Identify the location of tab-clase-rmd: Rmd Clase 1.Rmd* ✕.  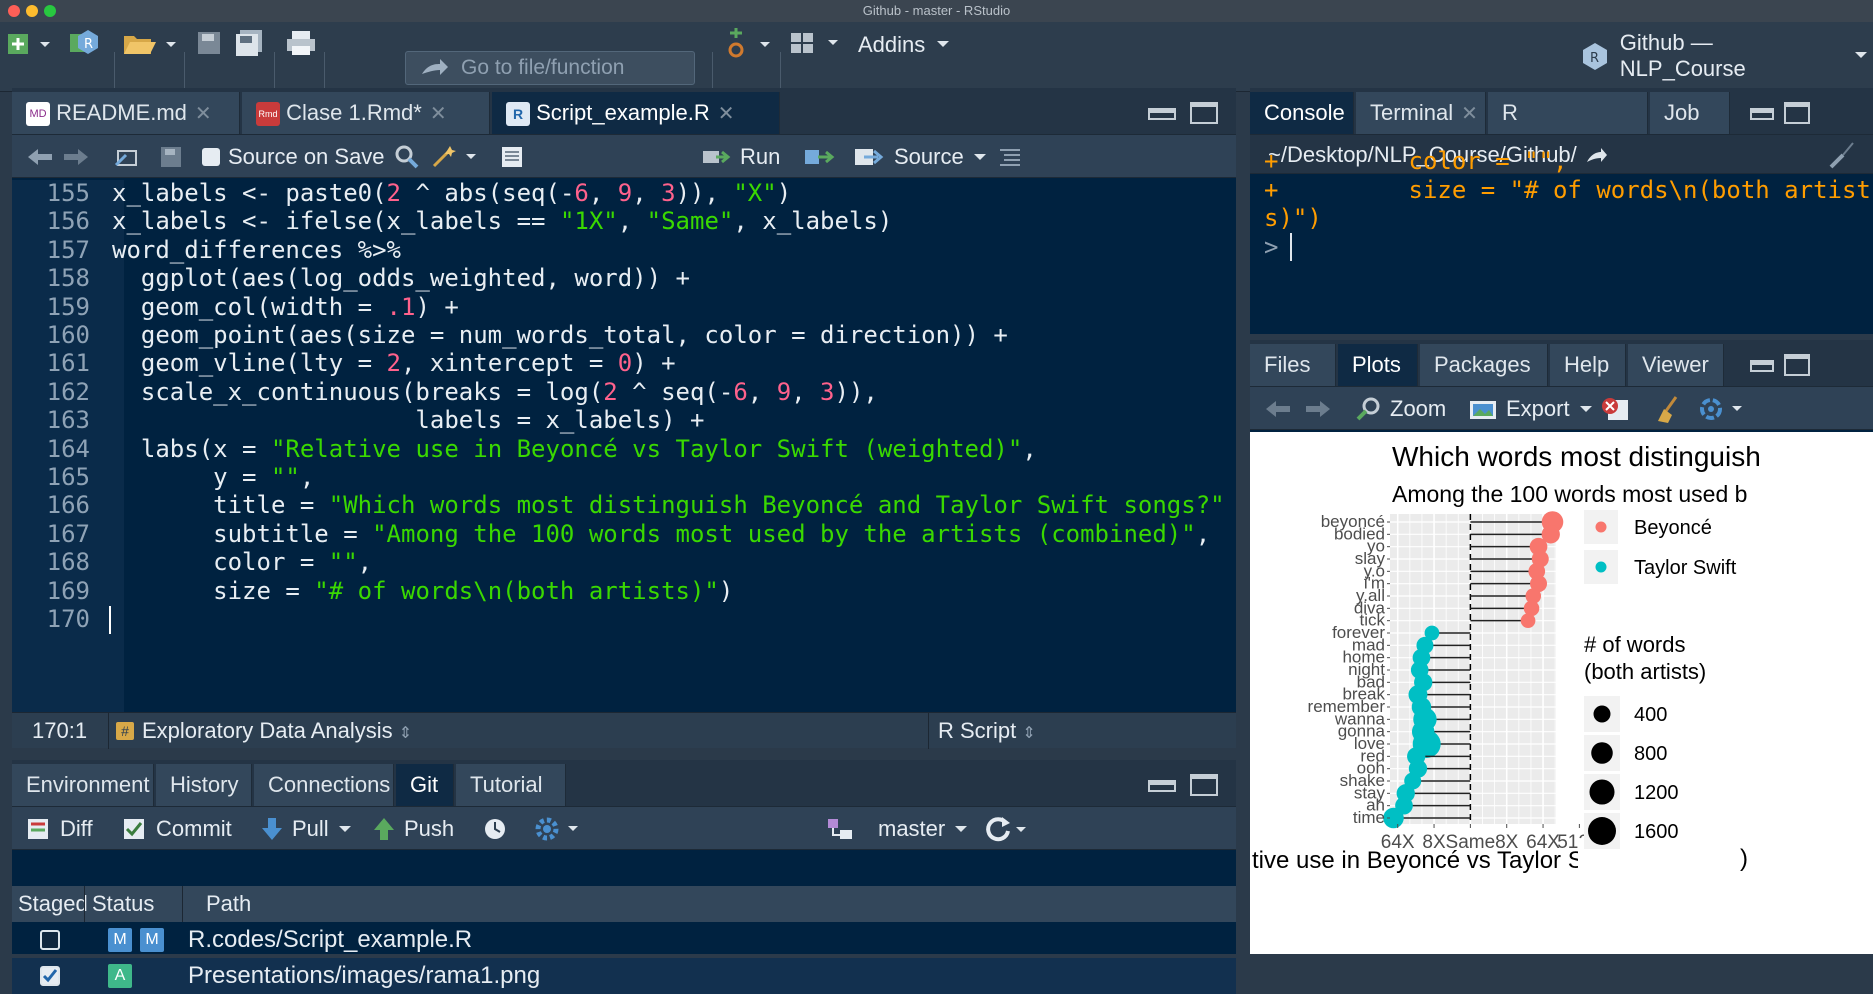
(366, 113).